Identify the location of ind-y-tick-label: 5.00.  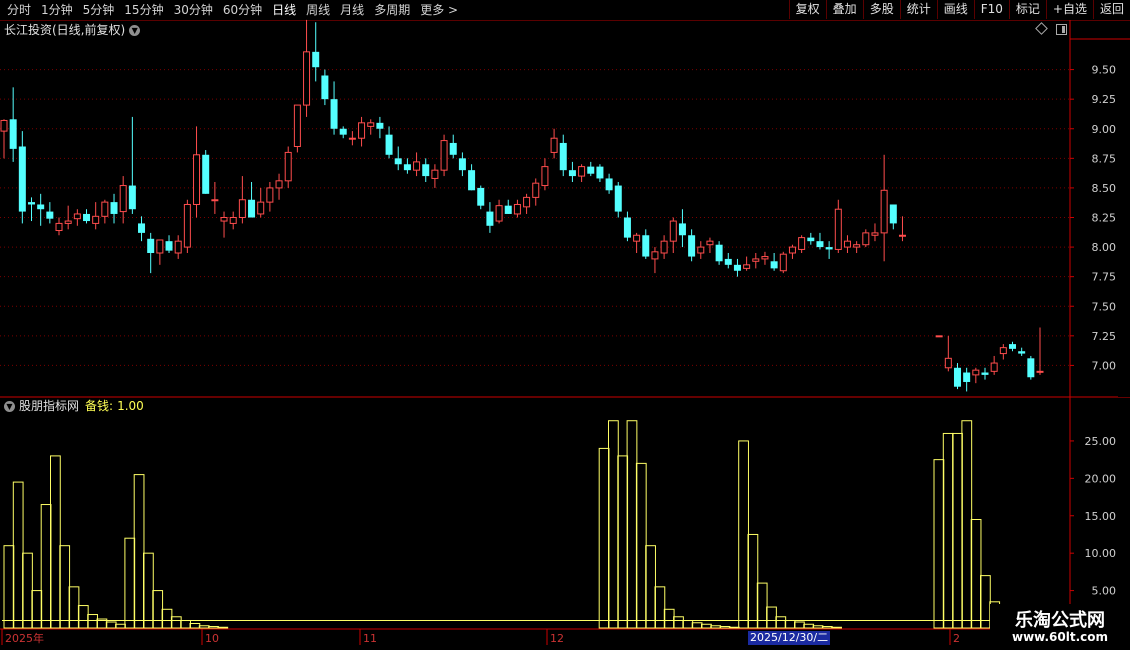
(1104, 591).